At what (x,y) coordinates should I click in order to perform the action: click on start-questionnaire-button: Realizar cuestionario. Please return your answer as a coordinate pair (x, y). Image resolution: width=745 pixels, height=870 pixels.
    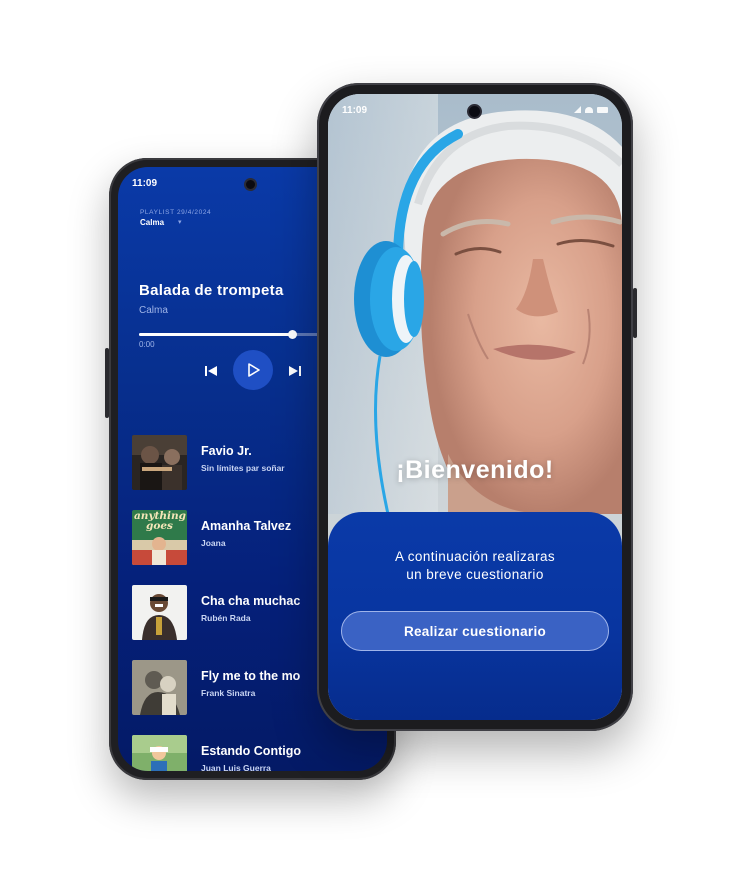
    Looking at the image, I should click on (475, 631).